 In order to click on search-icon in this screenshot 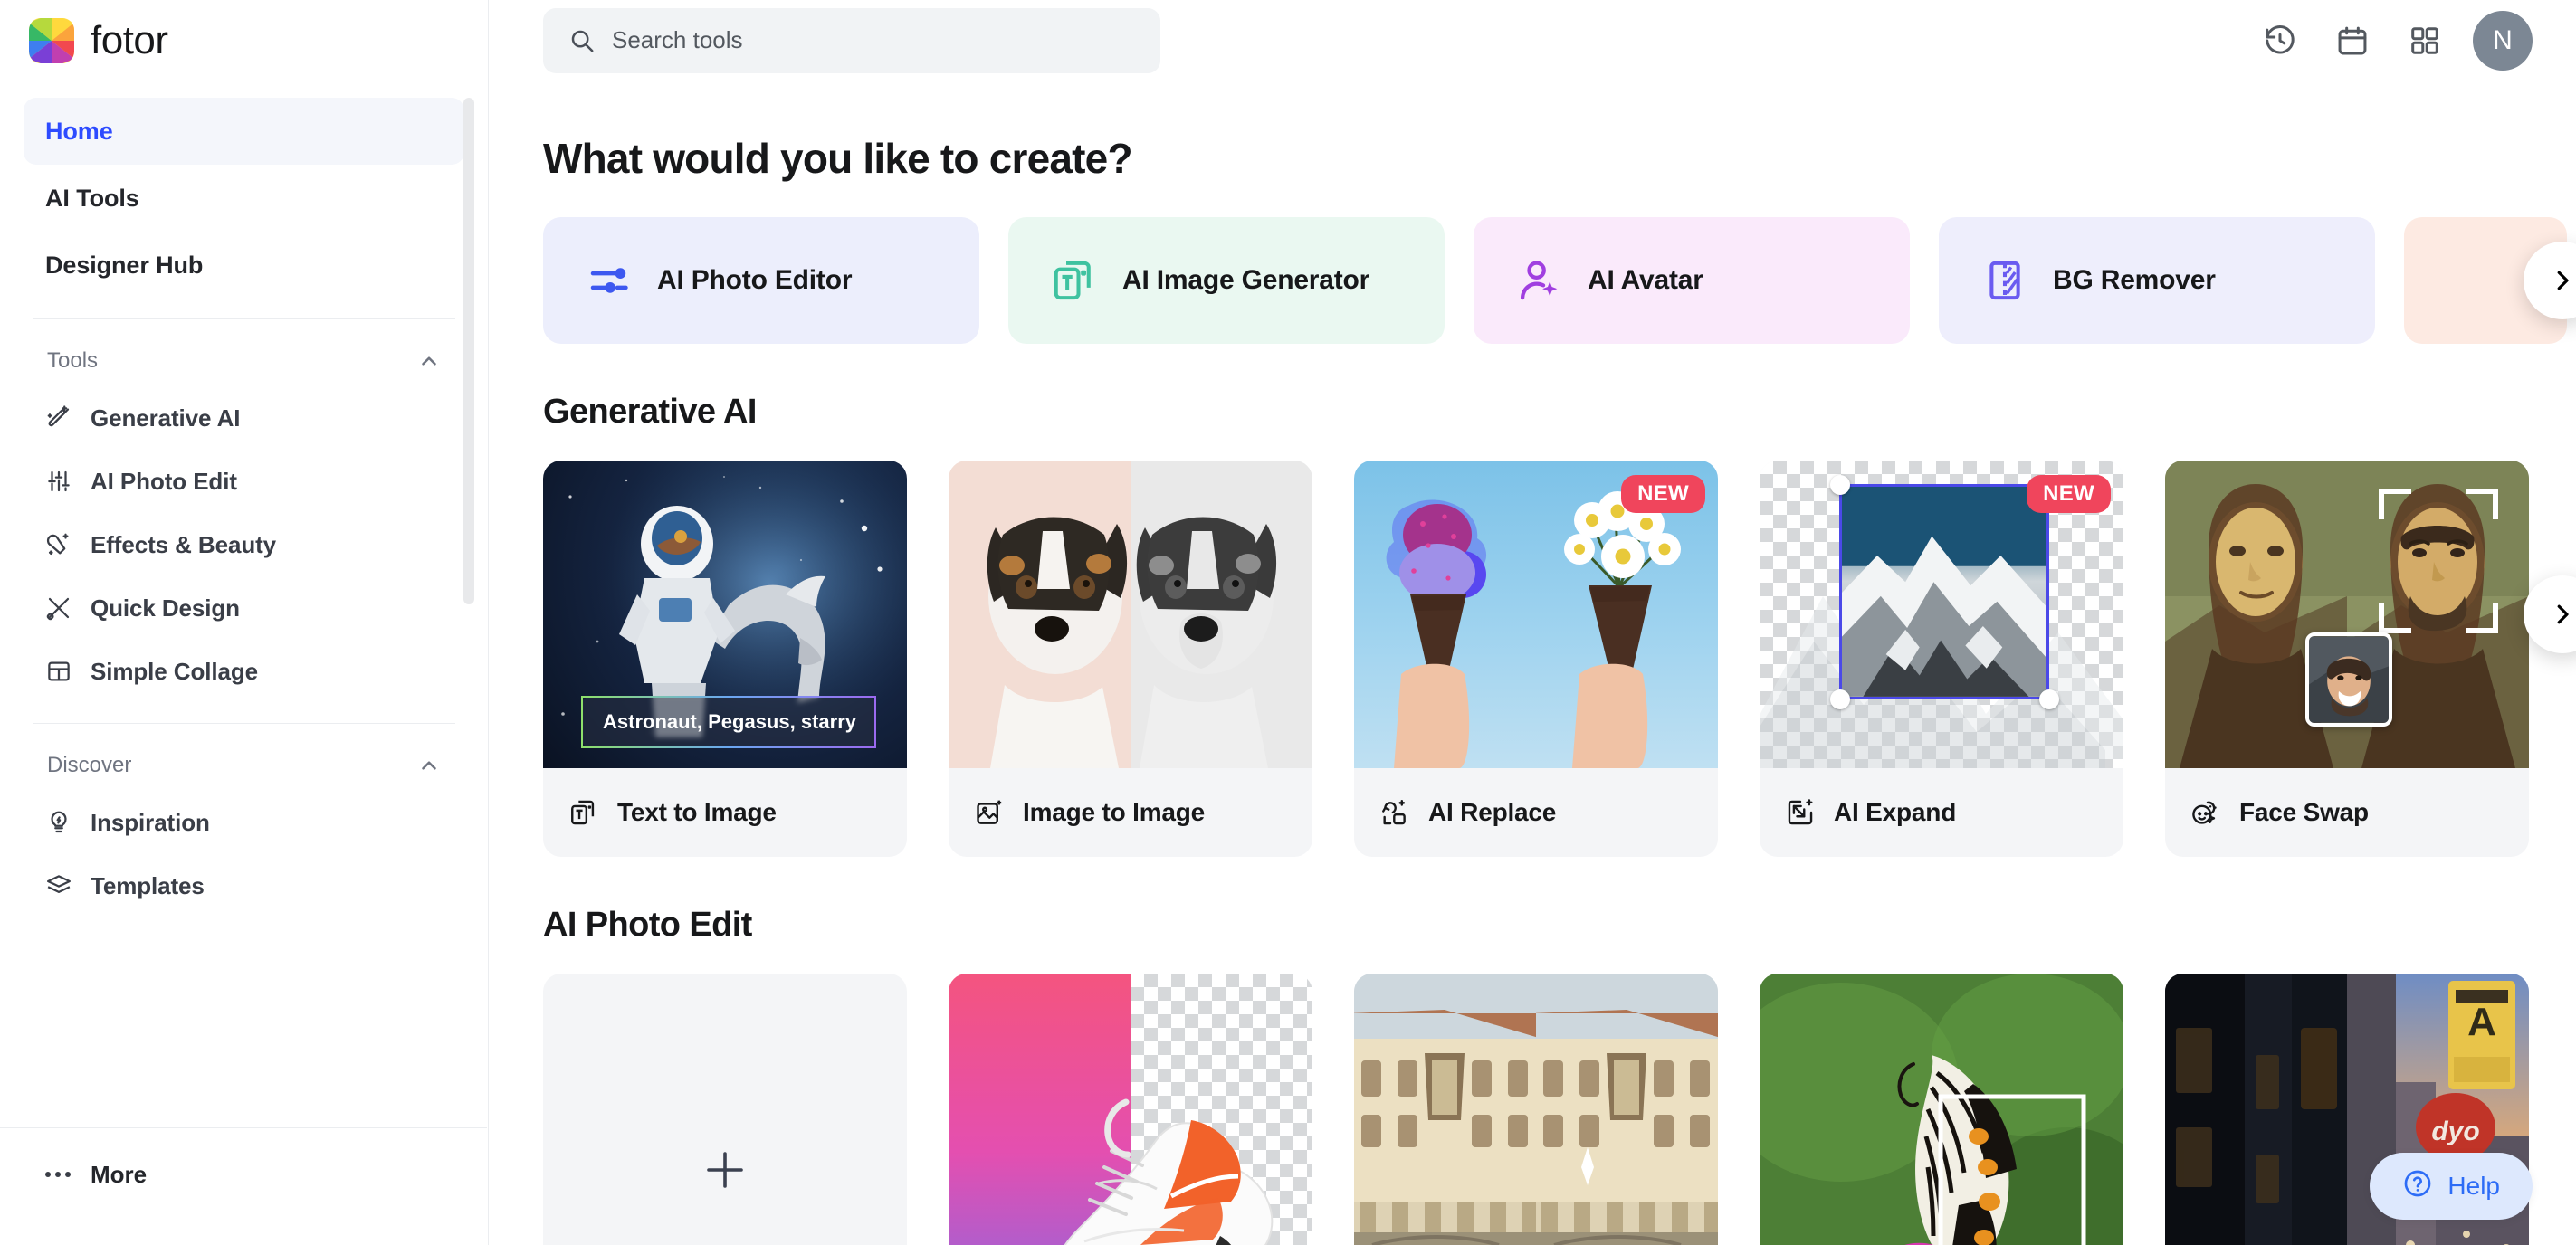, I will do `click(582, 40)`.